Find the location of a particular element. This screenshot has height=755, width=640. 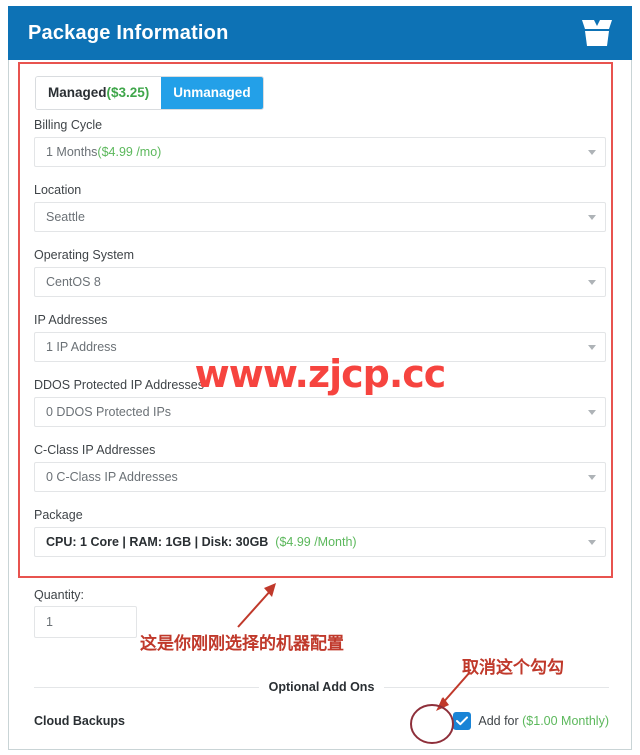

label-ip-addresses: IP Addresses is located at coordinates (71, 320).